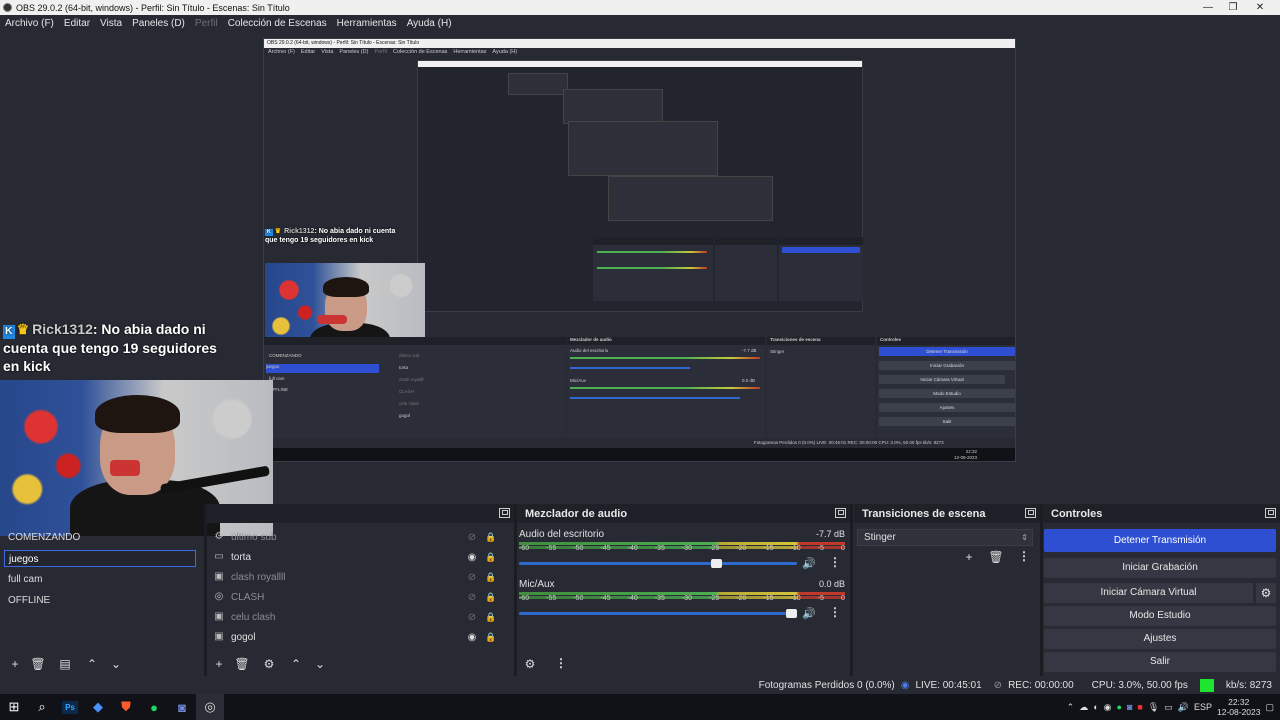 The width and height of the screenshot is (1280, 720). What do you see at coordinates (1203, 707) in the screenshot?
I see `language-indicator: ESP` at bounding box center [1203, 707].